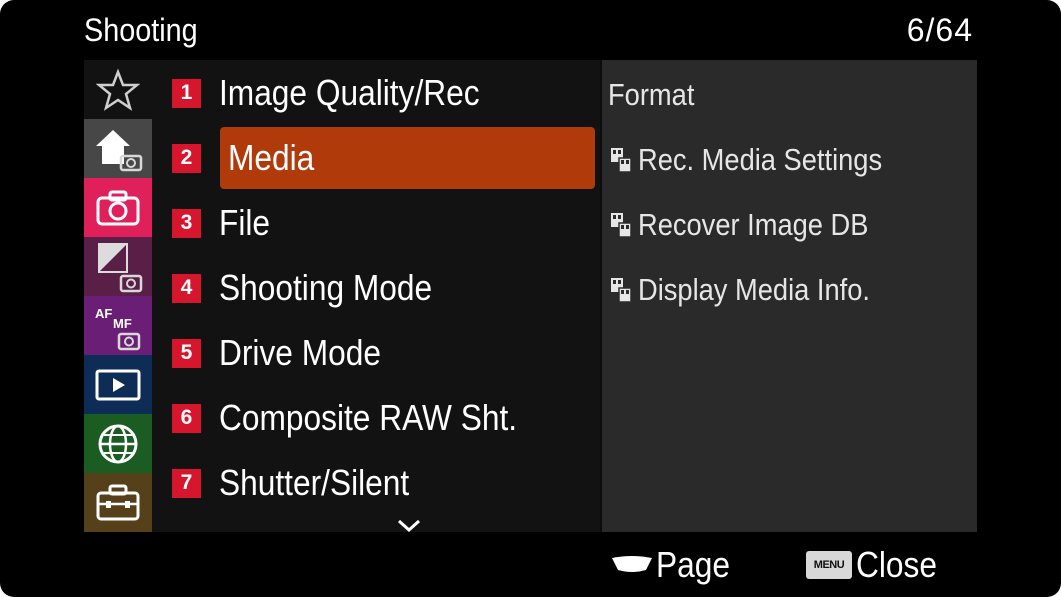 Image resolution: width=1061 pixels, height=597 pixels. What do you see at coordinates (122, 323) in the screenshot?
I see `svg-text: MF` at bounding box center [122, 323].